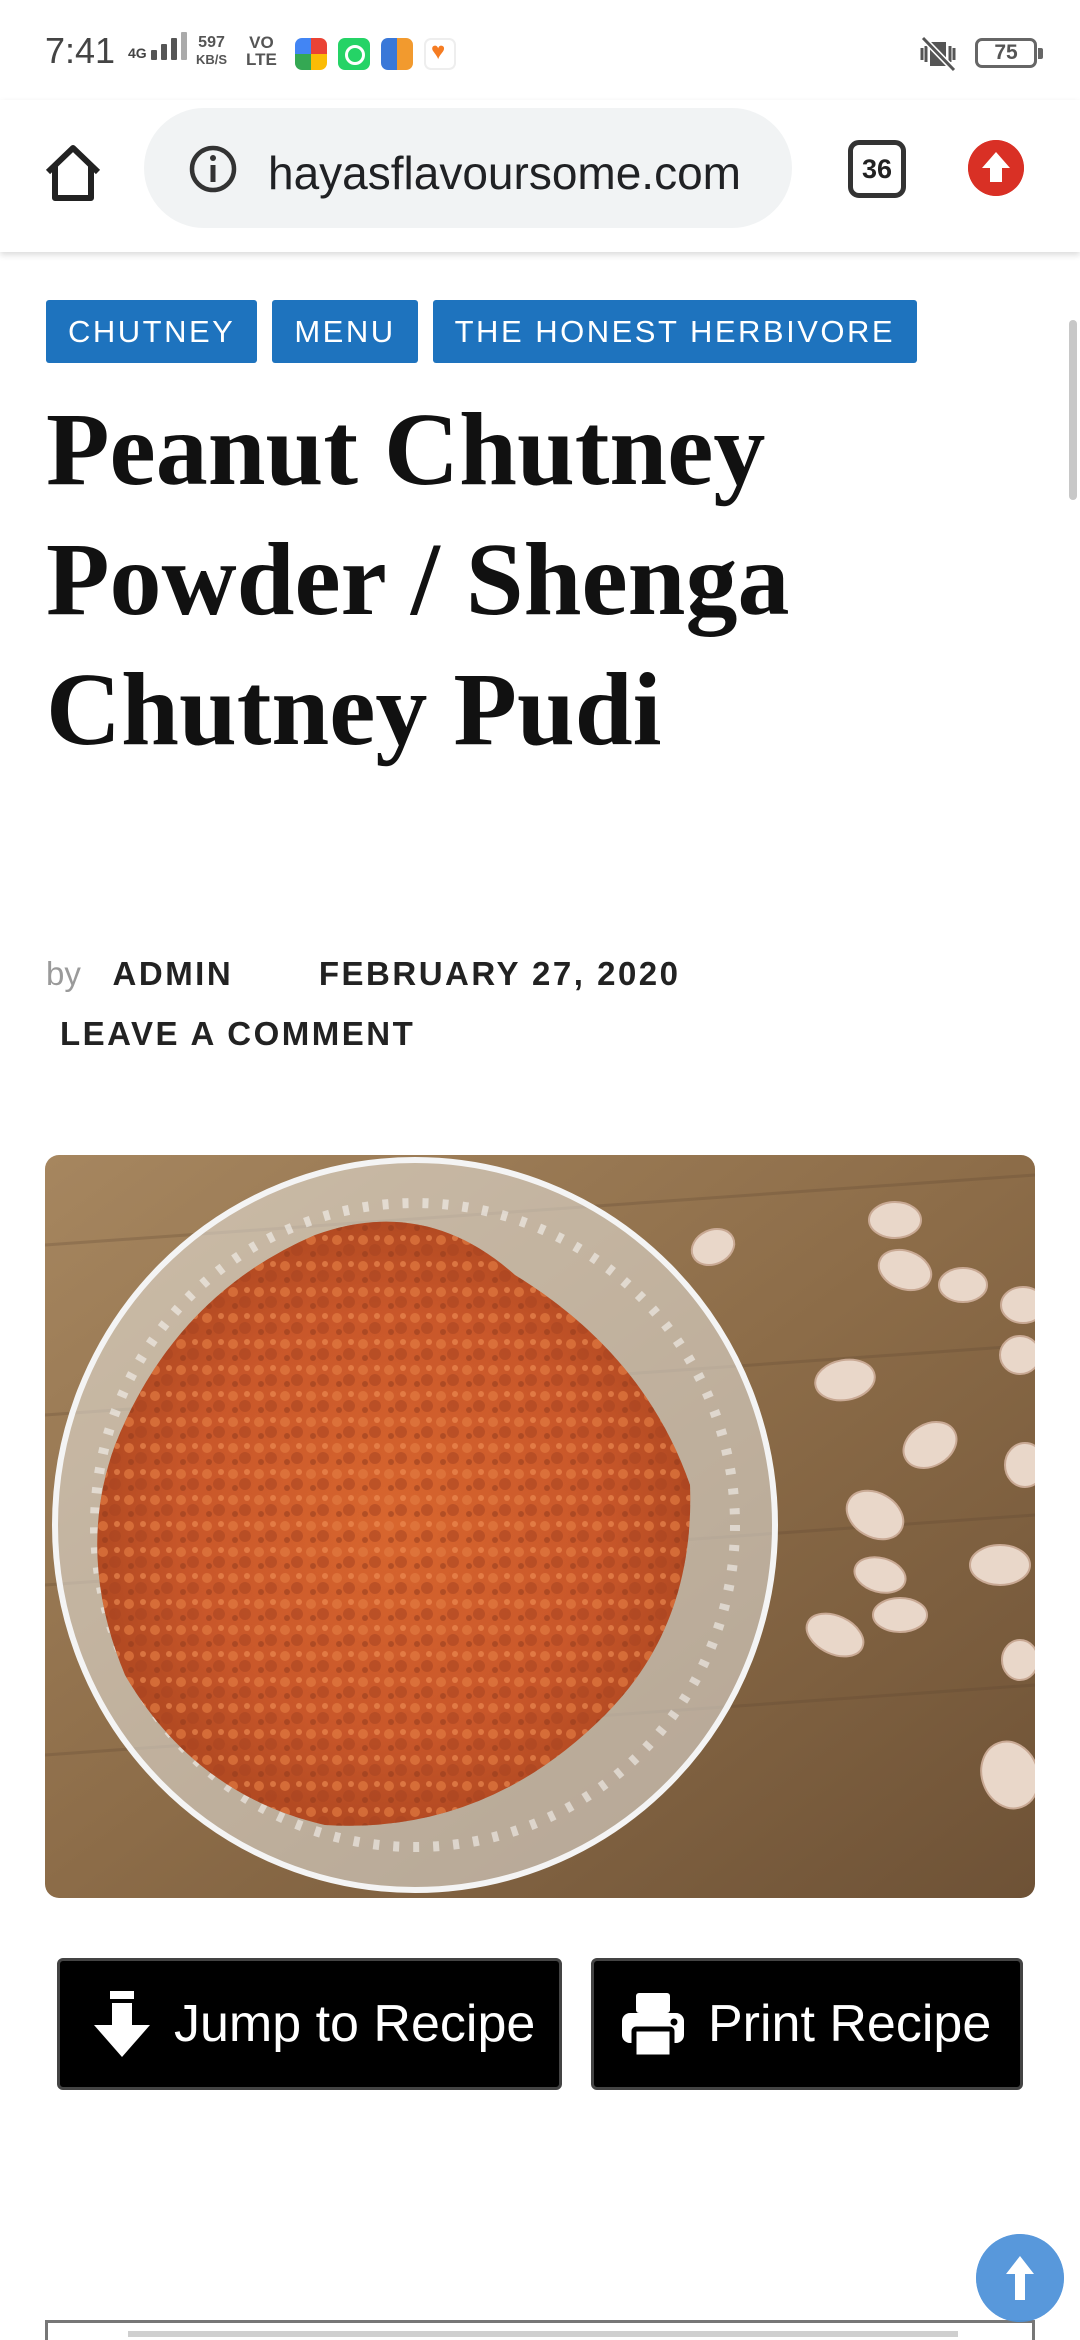  I want to click on volte-indicator: VO LTE, so click(261, 51).